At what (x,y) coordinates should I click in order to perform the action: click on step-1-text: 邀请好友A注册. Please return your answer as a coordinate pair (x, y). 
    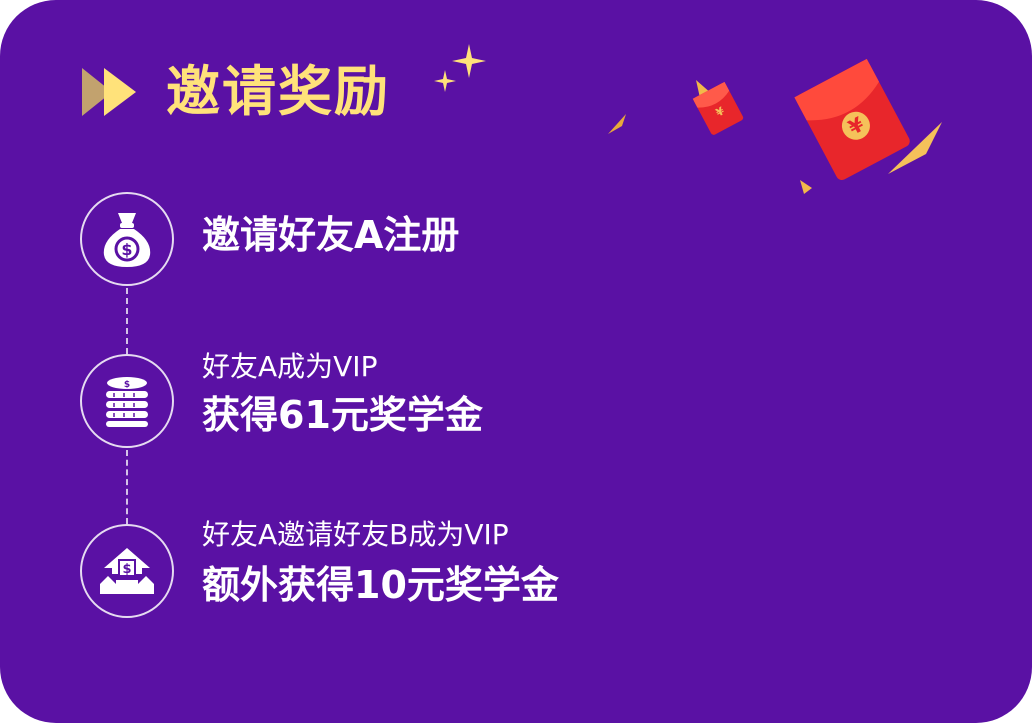
    Looking at the image, I should click on (330, 235).